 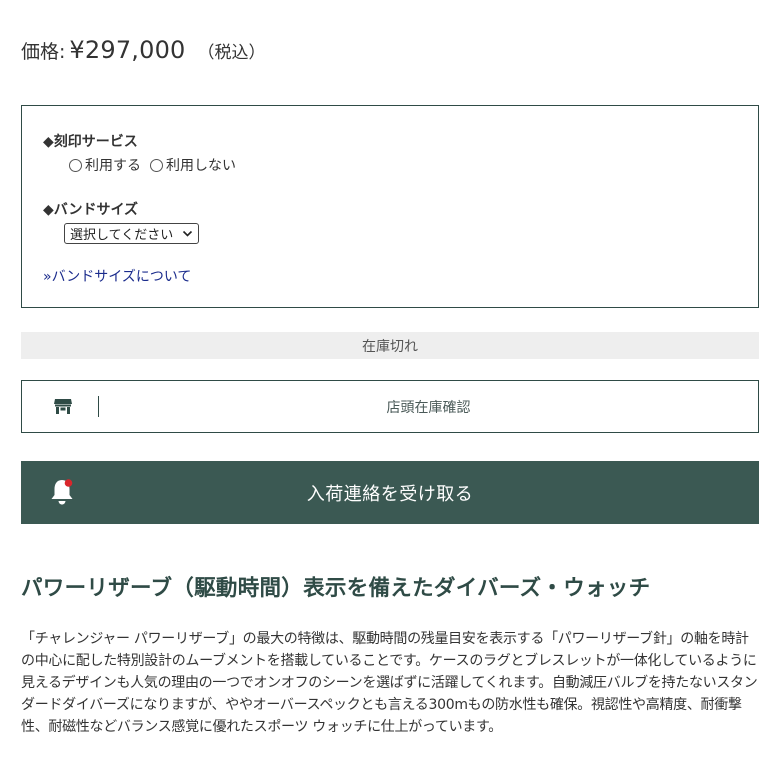 I want to click on restock-notify-button: 入荷連絡を受け取る, so click(x=390, y=492).